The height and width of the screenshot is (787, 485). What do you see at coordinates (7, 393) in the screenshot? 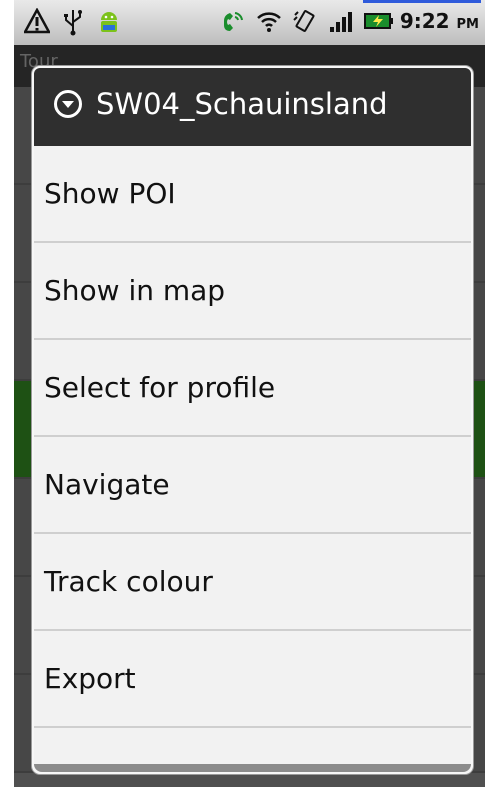
I see `left-margin` at bounding box center [7, 393].